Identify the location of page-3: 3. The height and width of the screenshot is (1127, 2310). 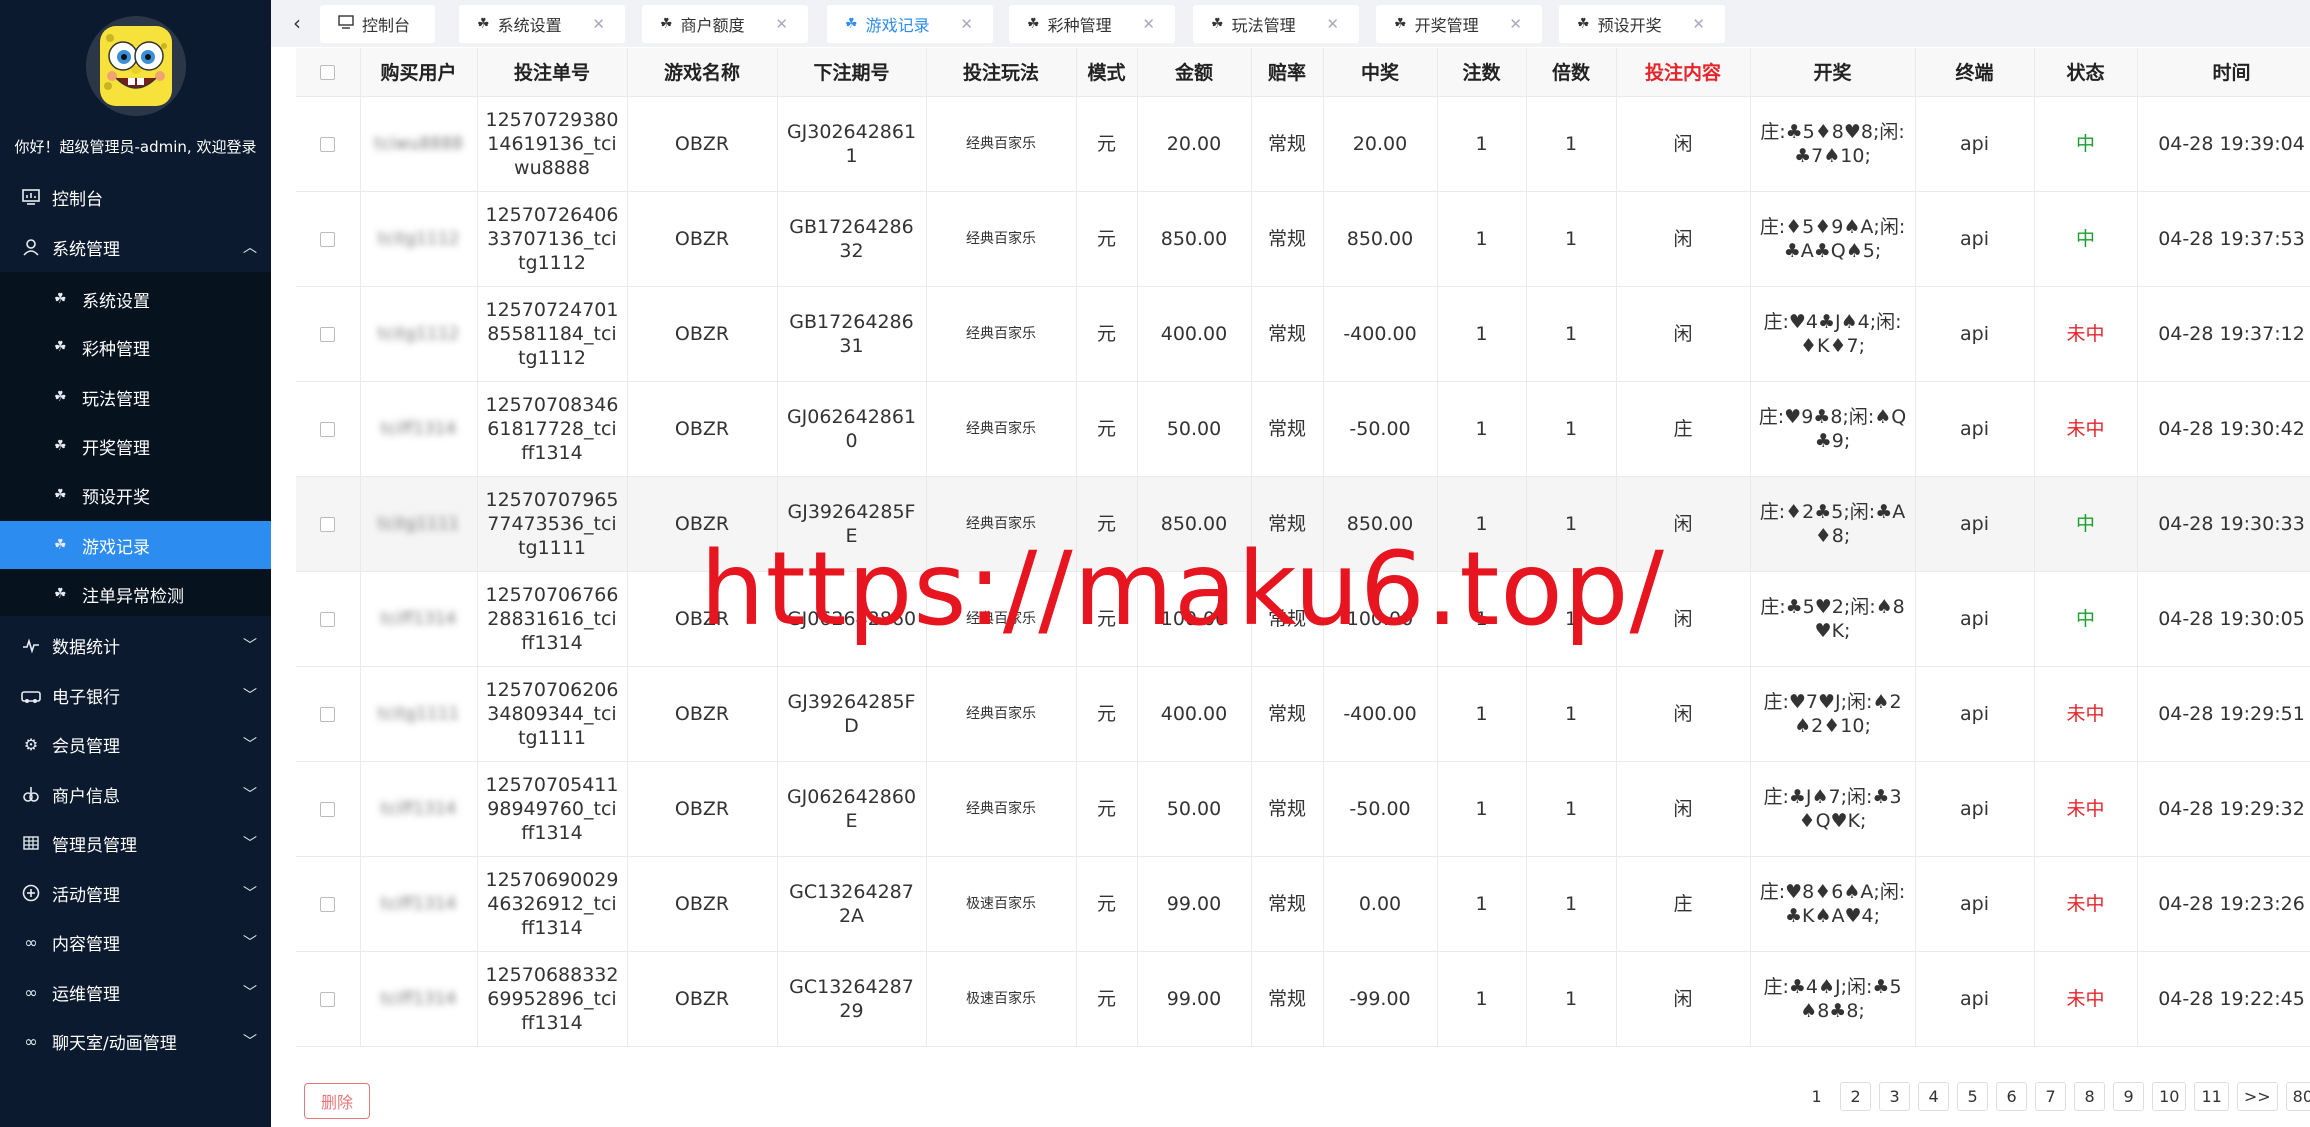
(1895, 1096).